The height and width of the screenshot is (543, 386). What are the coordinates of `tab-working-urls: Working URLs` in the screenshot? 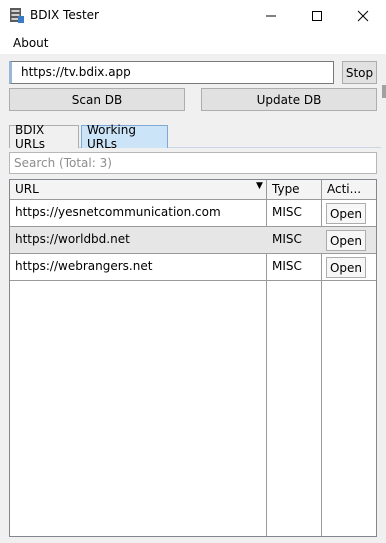 It's located at (124, 137).